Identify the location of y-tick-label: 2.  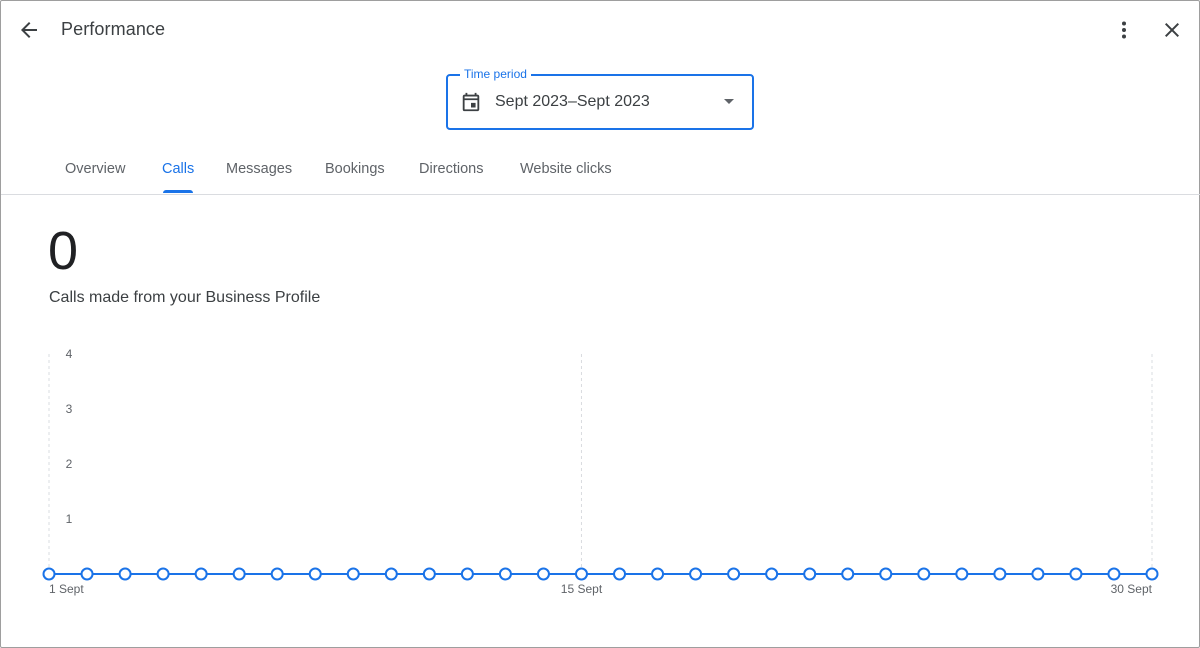
(69, 464).